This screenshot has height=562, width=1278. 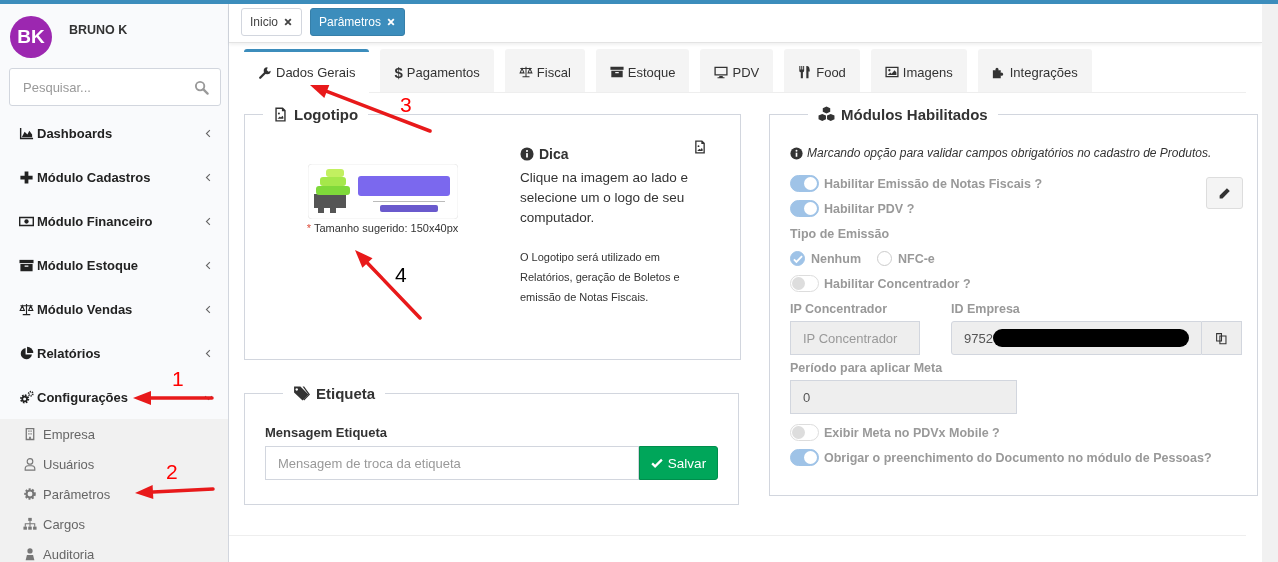 What do you see at coordinates (98, 31) in the screenshot?
I see `user-name: BRUNO K` at bounding box center [98, 31].